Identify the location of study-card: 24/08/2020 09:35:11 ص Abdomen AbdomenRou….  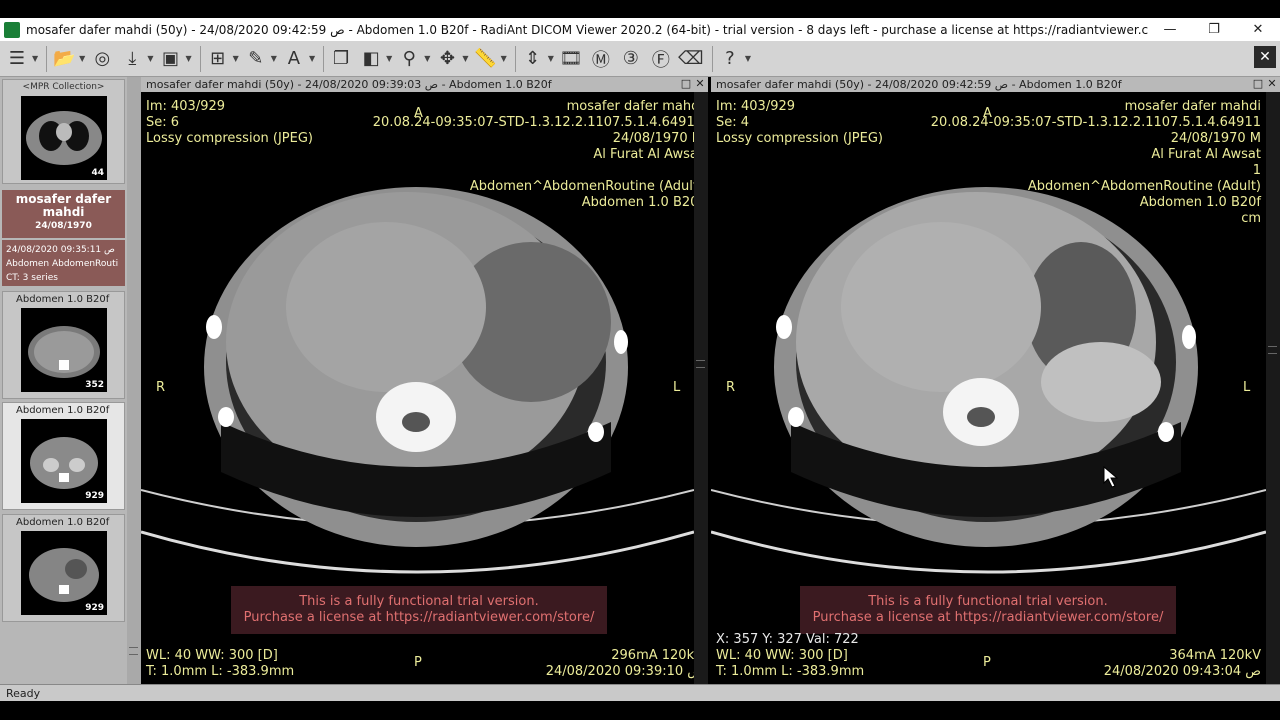
(63, 263).